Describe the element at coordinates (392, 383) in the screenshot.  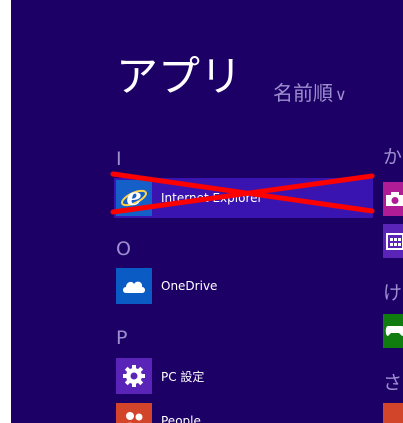
I see `group-header-sa: さ` at that location.